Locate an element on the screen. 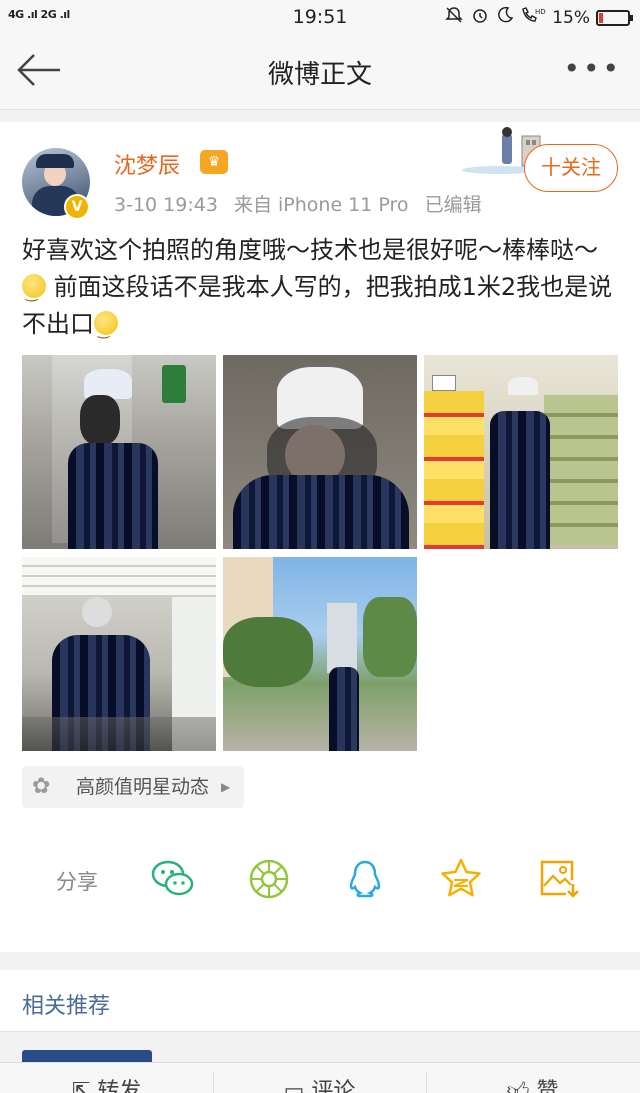 The height and width of the screenshot is (1093, 640). vip-crown-icon: ♛ is located at coordinates (214, 162).